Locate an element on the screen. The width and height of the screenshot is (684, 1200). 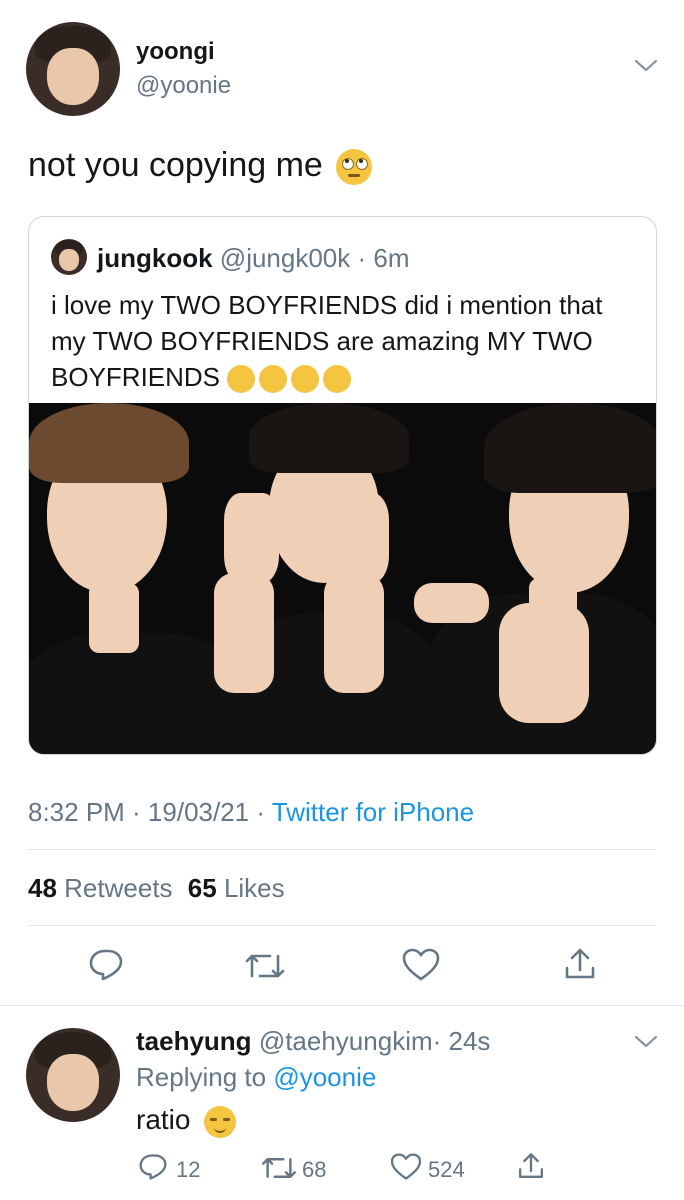
relieved-emoji-icon is located at coordinates (220, 1121).